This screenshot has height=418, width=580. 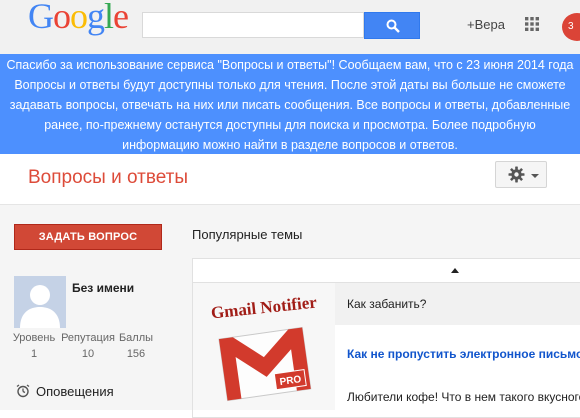 I want to click on alarm-clock-icon, so click(x=23, y=391).